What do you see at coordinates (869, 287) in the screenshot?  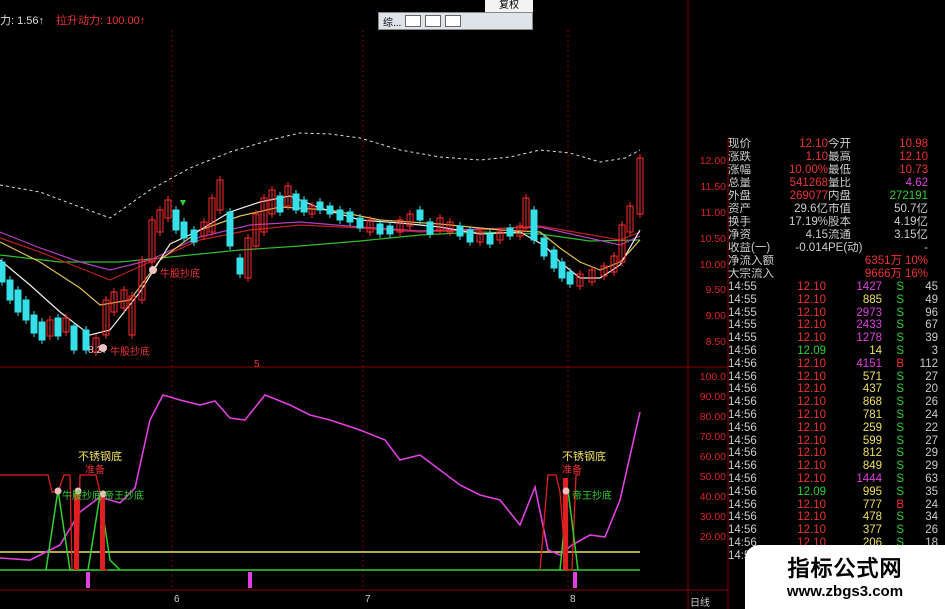 I see `tick-v: 1427` at bounding box center [869, 287].